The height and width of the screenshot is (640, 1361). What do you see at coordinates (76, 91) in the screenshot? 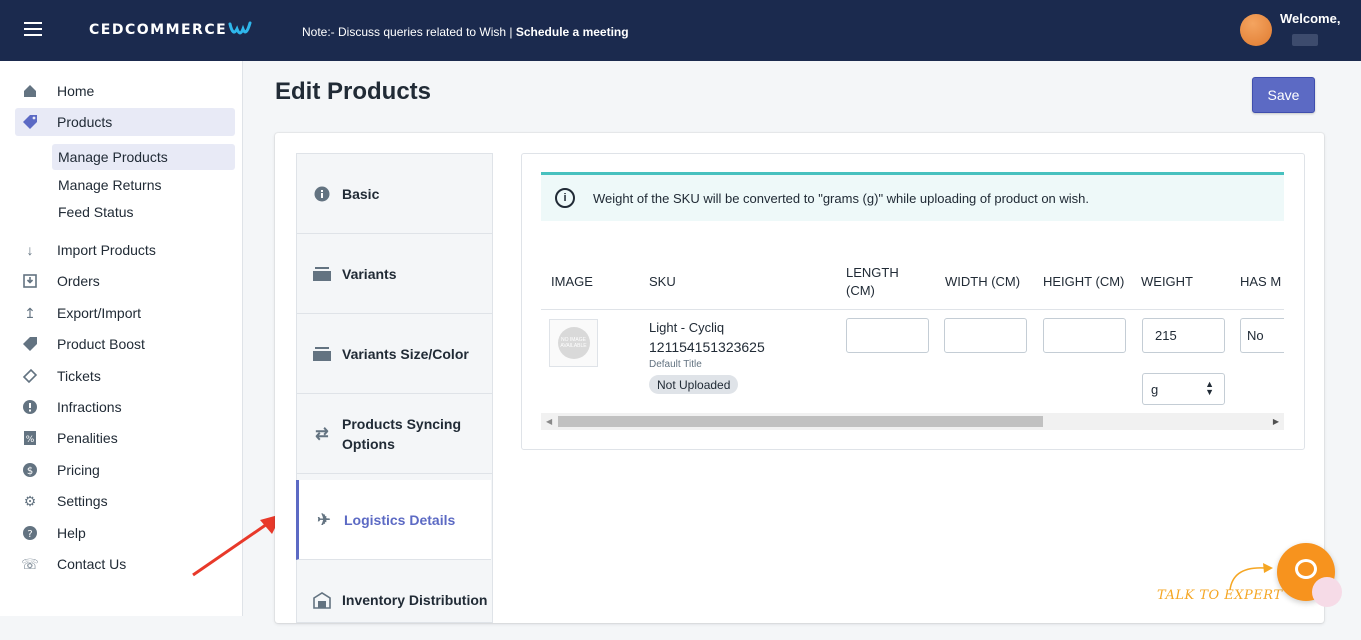
I see `sidebar-item-label: Home` at bounding box center [76, 91].